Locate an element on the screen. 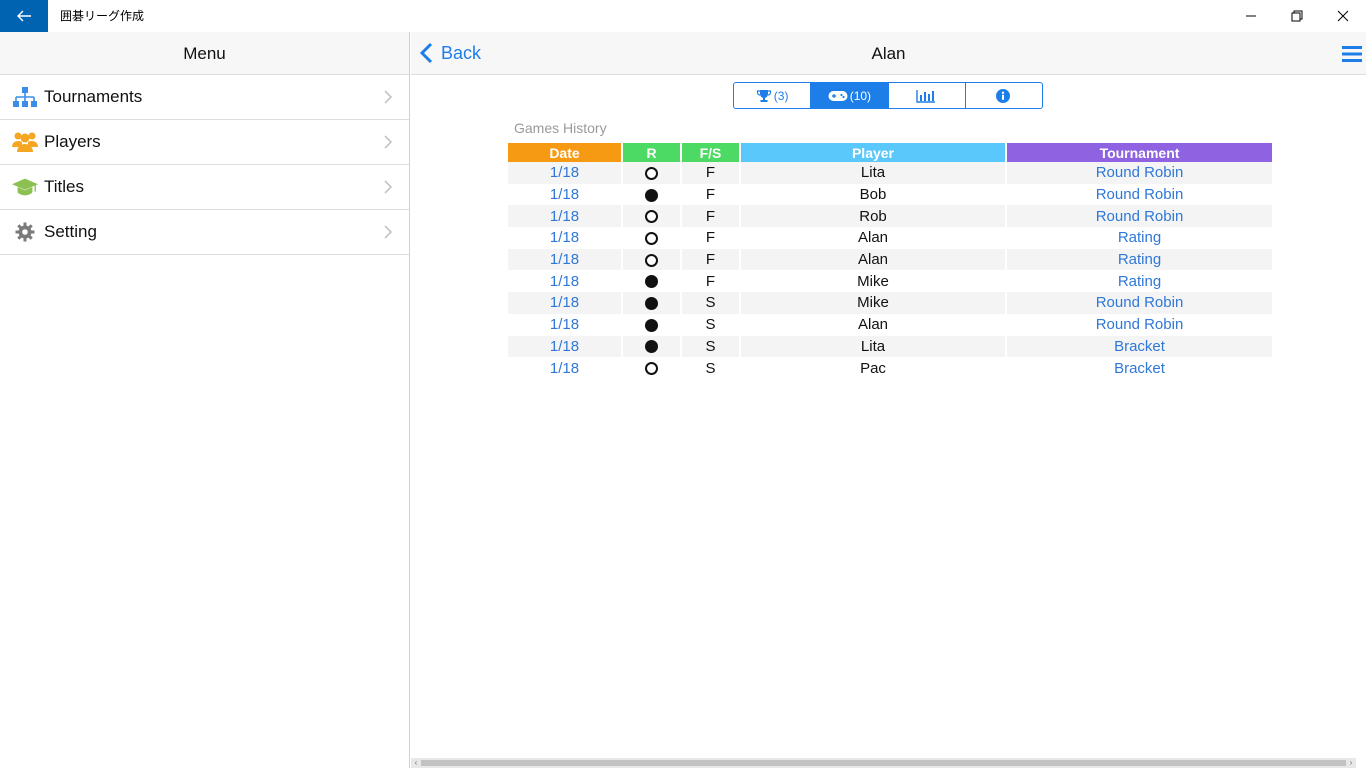  black-stone-icon is located at coordinates (651, 325).